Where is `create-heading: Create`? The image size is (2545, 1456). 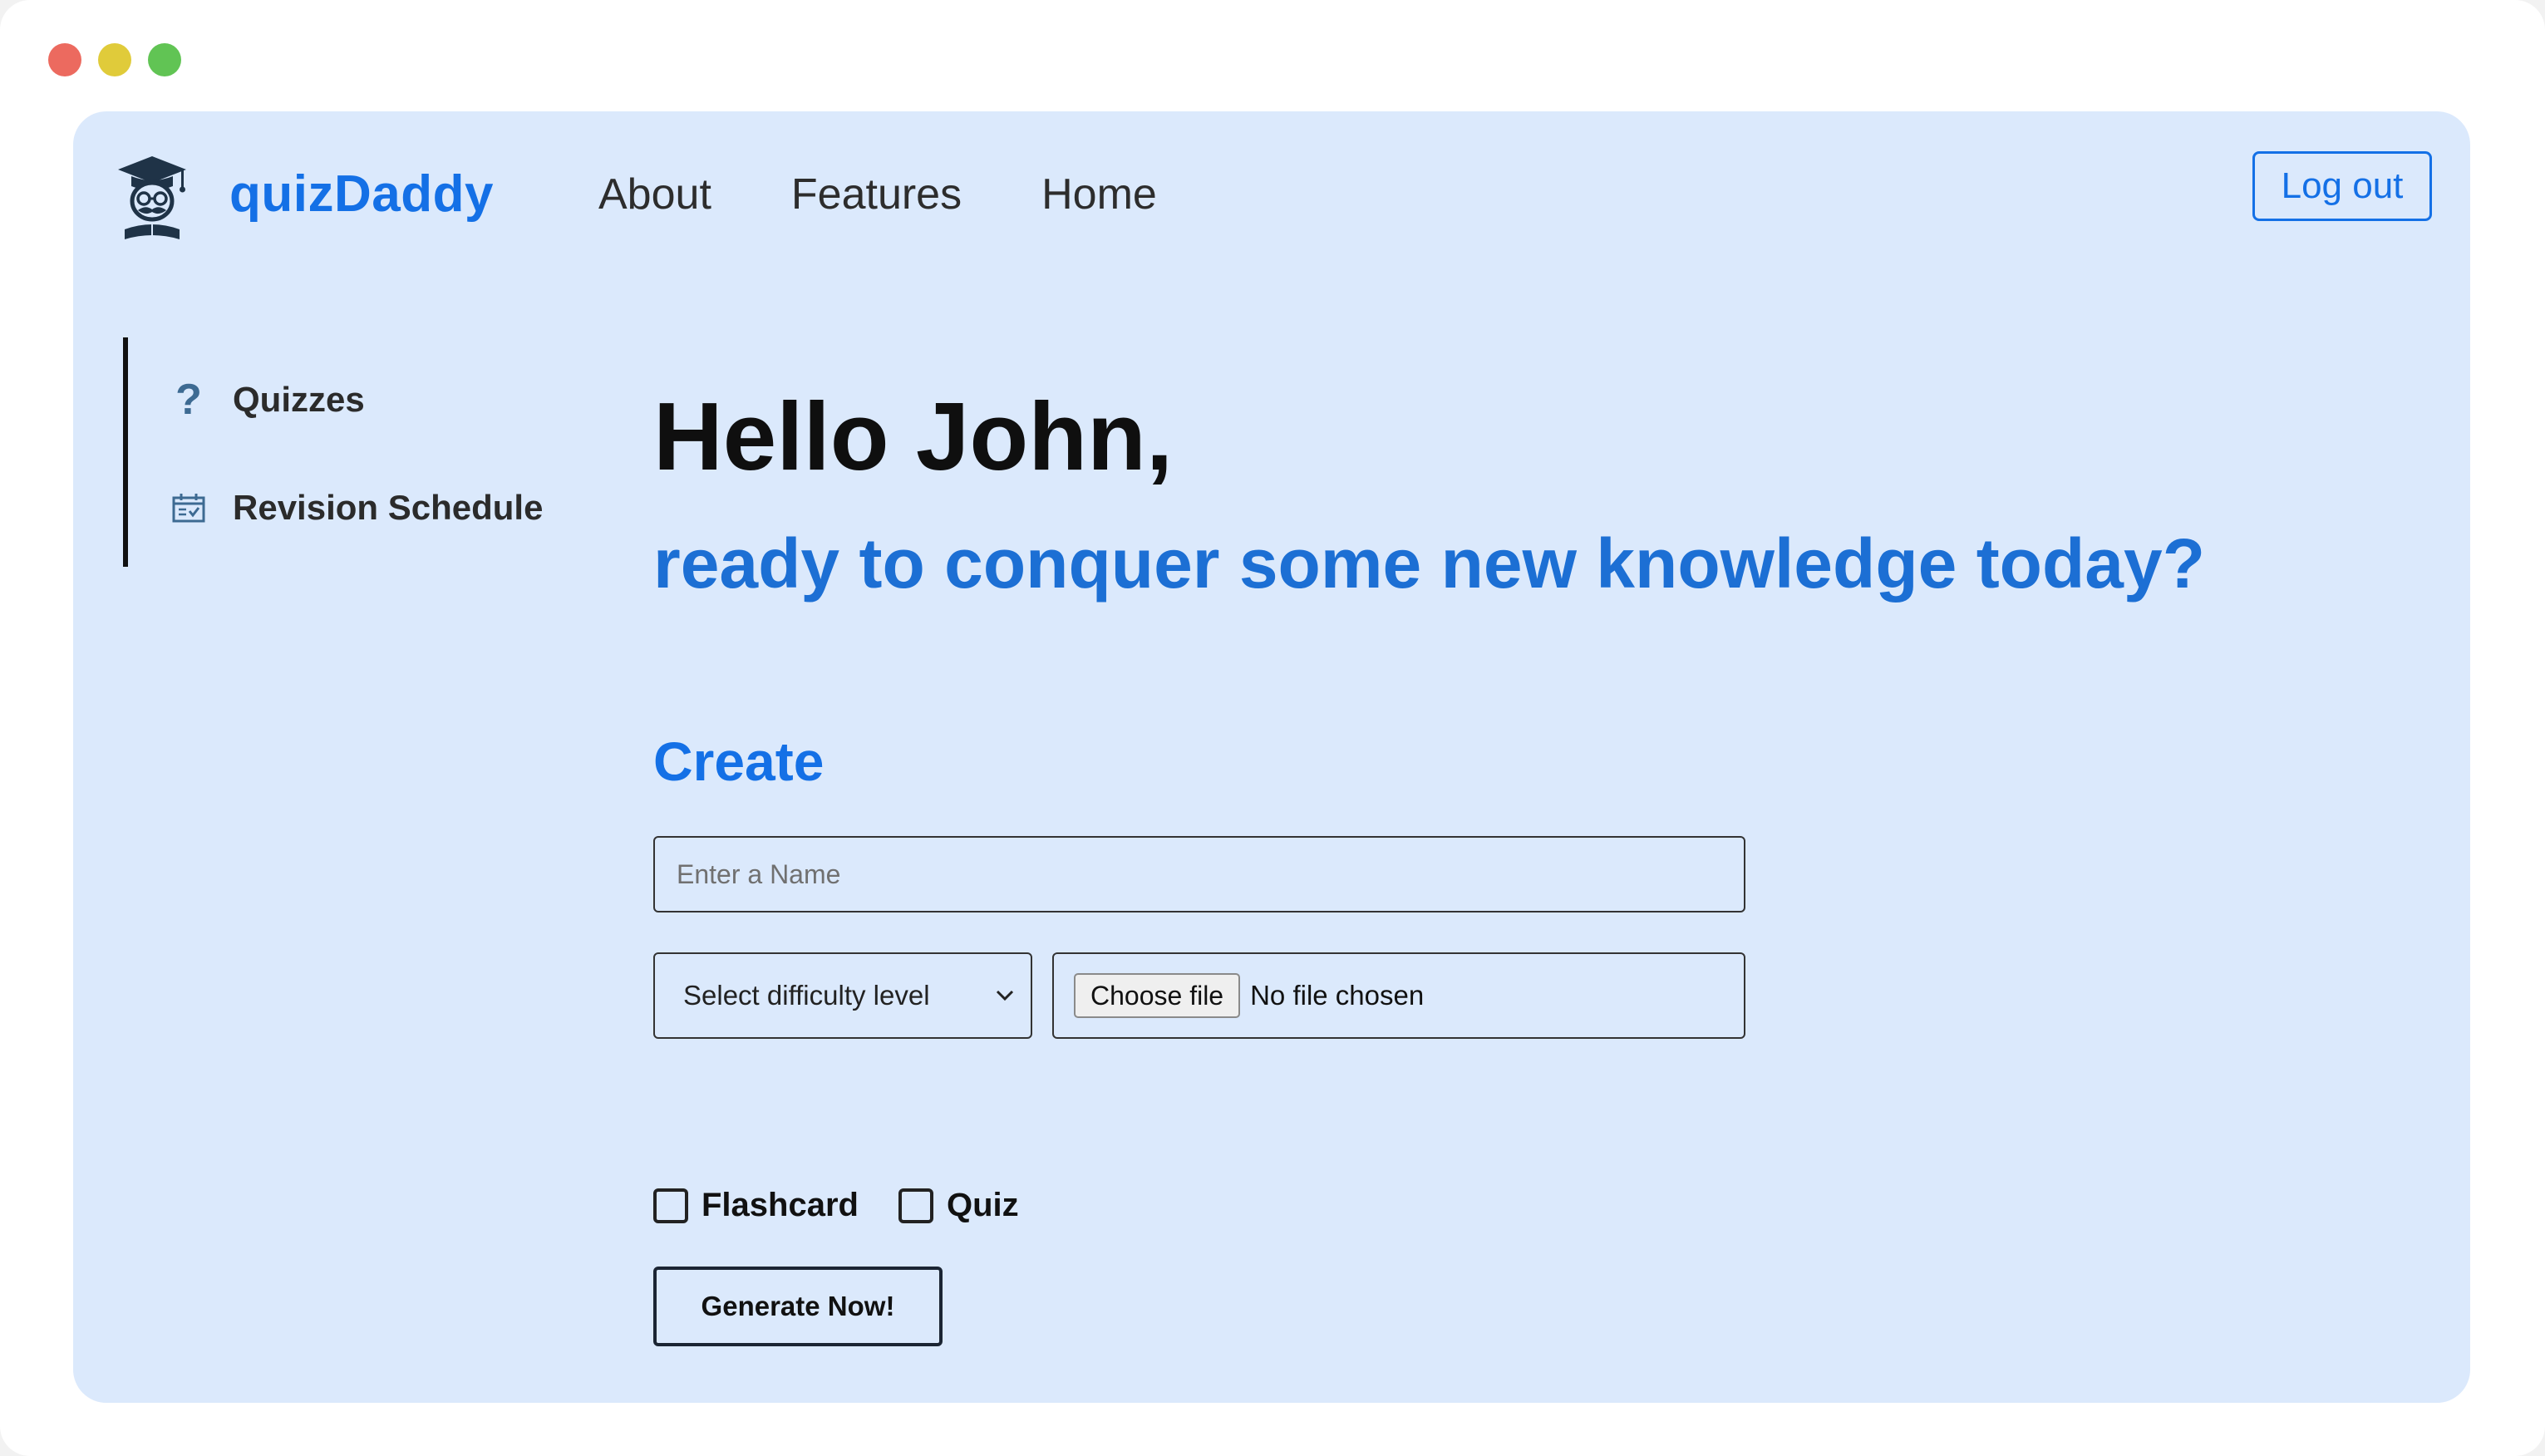 create-heading: Create is located at coordinates (739, 761).